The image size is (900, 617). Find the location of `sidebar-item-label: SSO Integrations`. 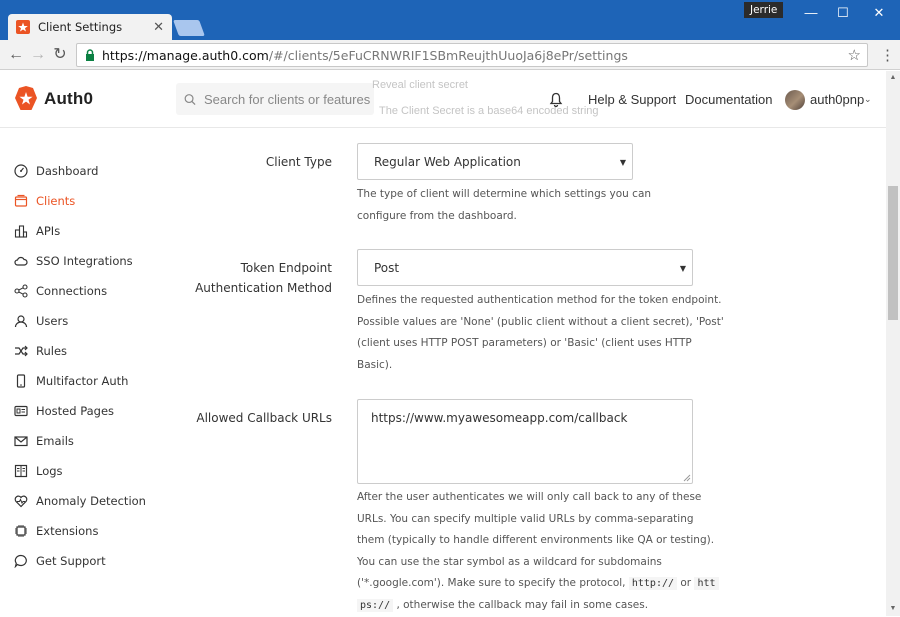

sidebar-item-label: SSO Integrations is located at coordinates (84, 261).